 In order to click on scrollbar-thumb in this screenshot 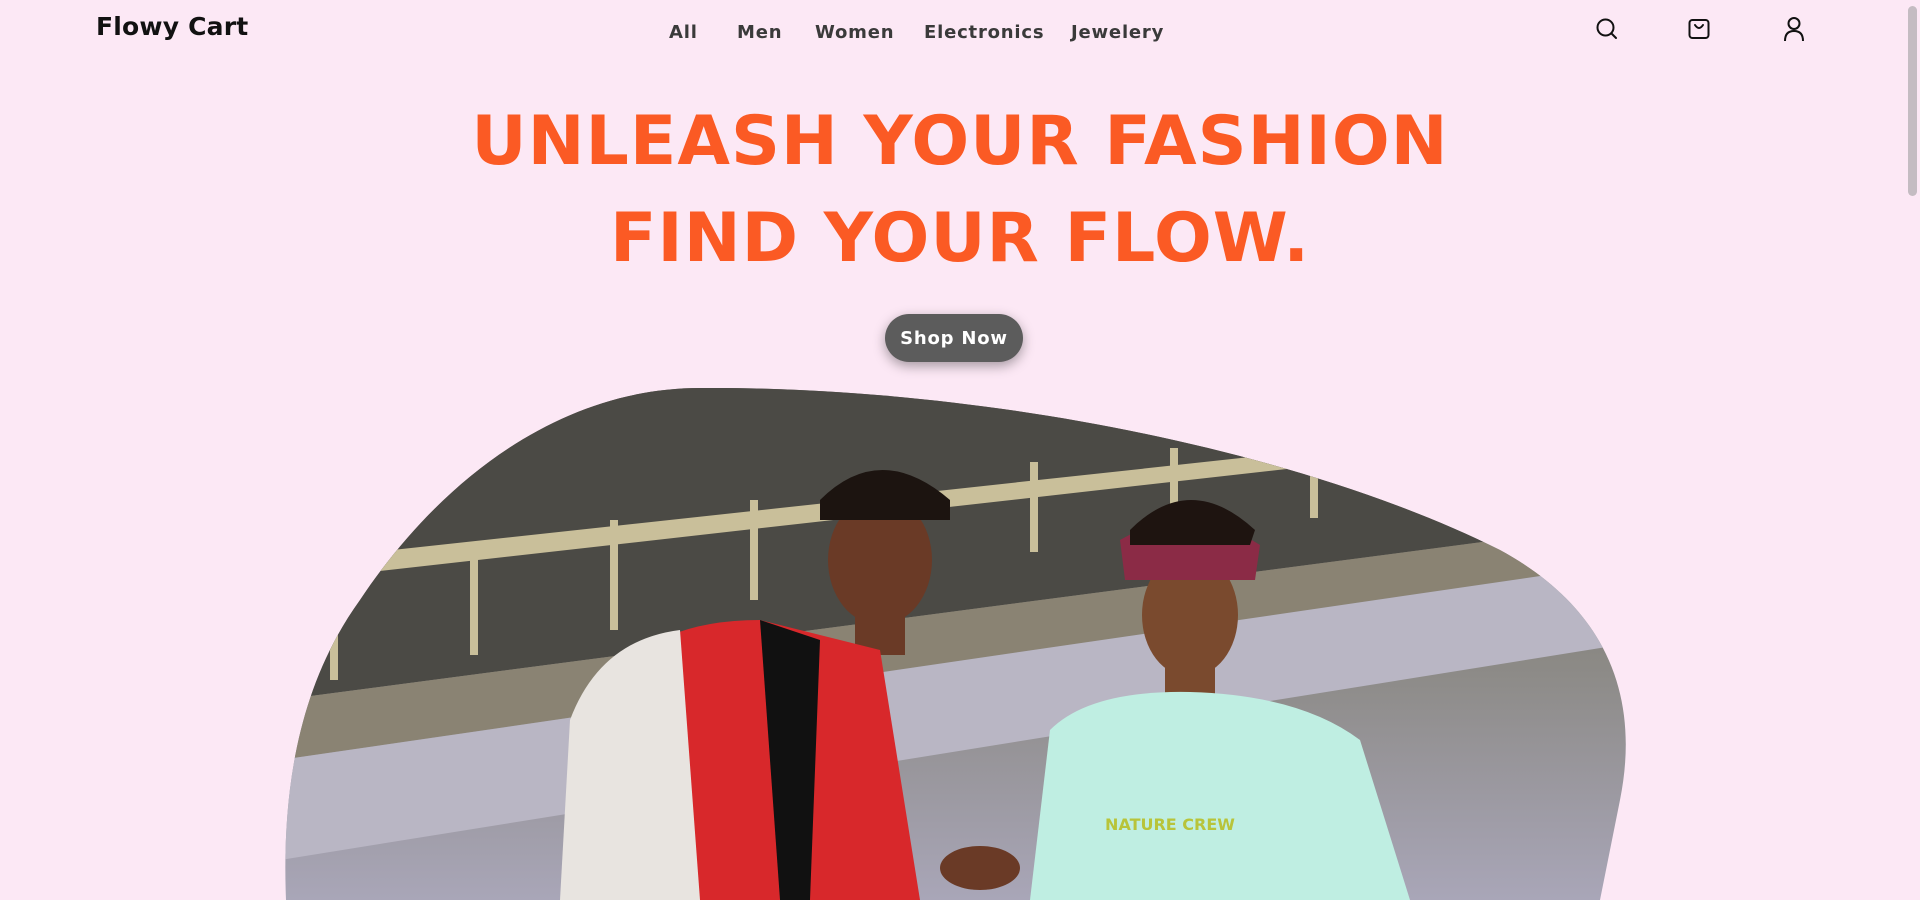, I will do `click(1912, 101)`.